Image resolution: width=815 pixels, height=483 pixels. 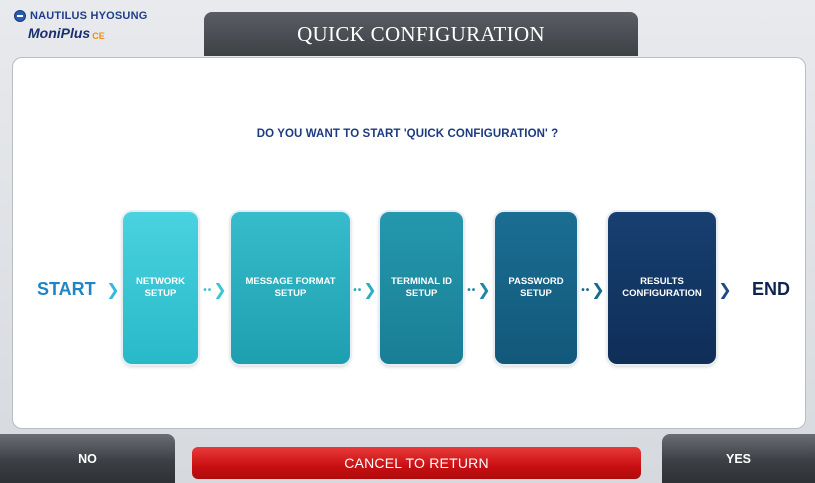 I want to click on step-label-line1: NETWORK, so click(x=160, y=281).